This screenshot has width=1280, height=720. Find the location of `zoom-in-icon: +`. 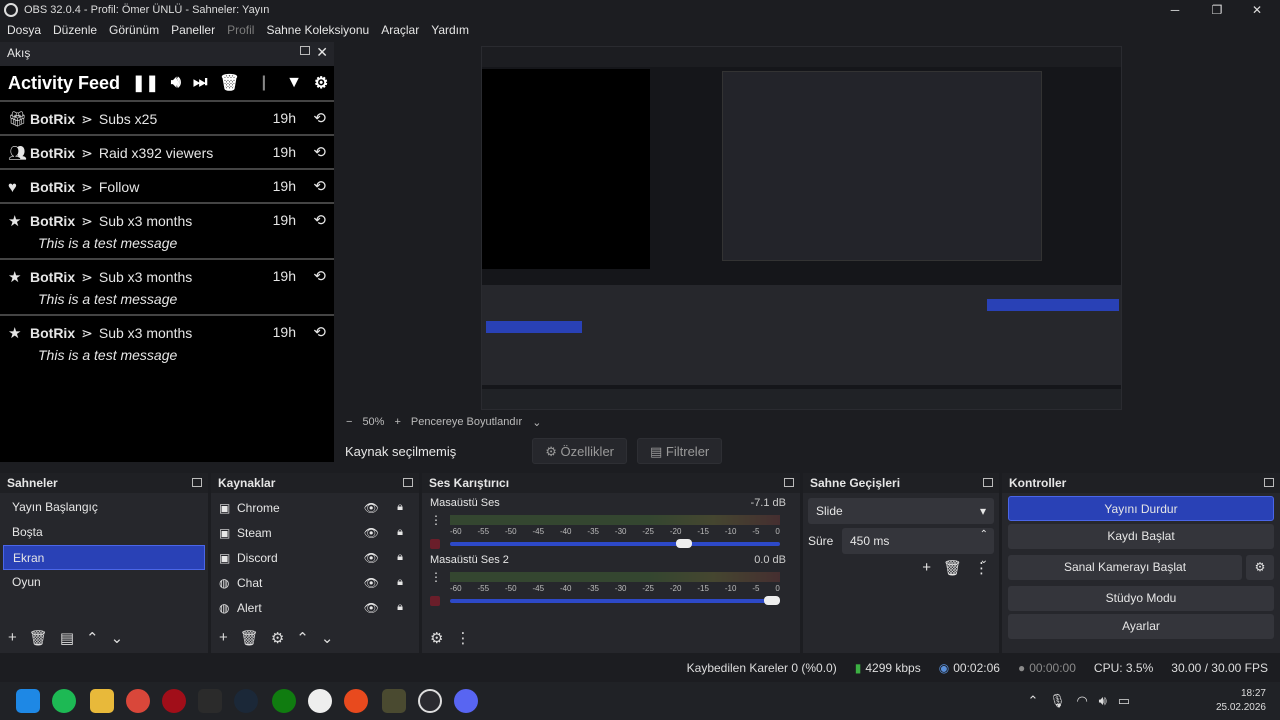

zoom-in-icon: + is located at coordinates (397, 422).